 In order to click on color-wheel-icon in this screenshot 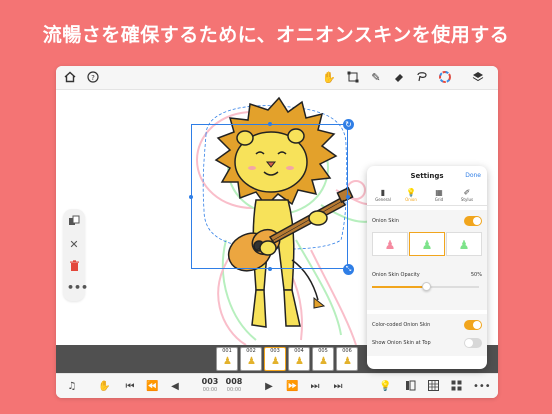, I will do `click(445, 78)`.